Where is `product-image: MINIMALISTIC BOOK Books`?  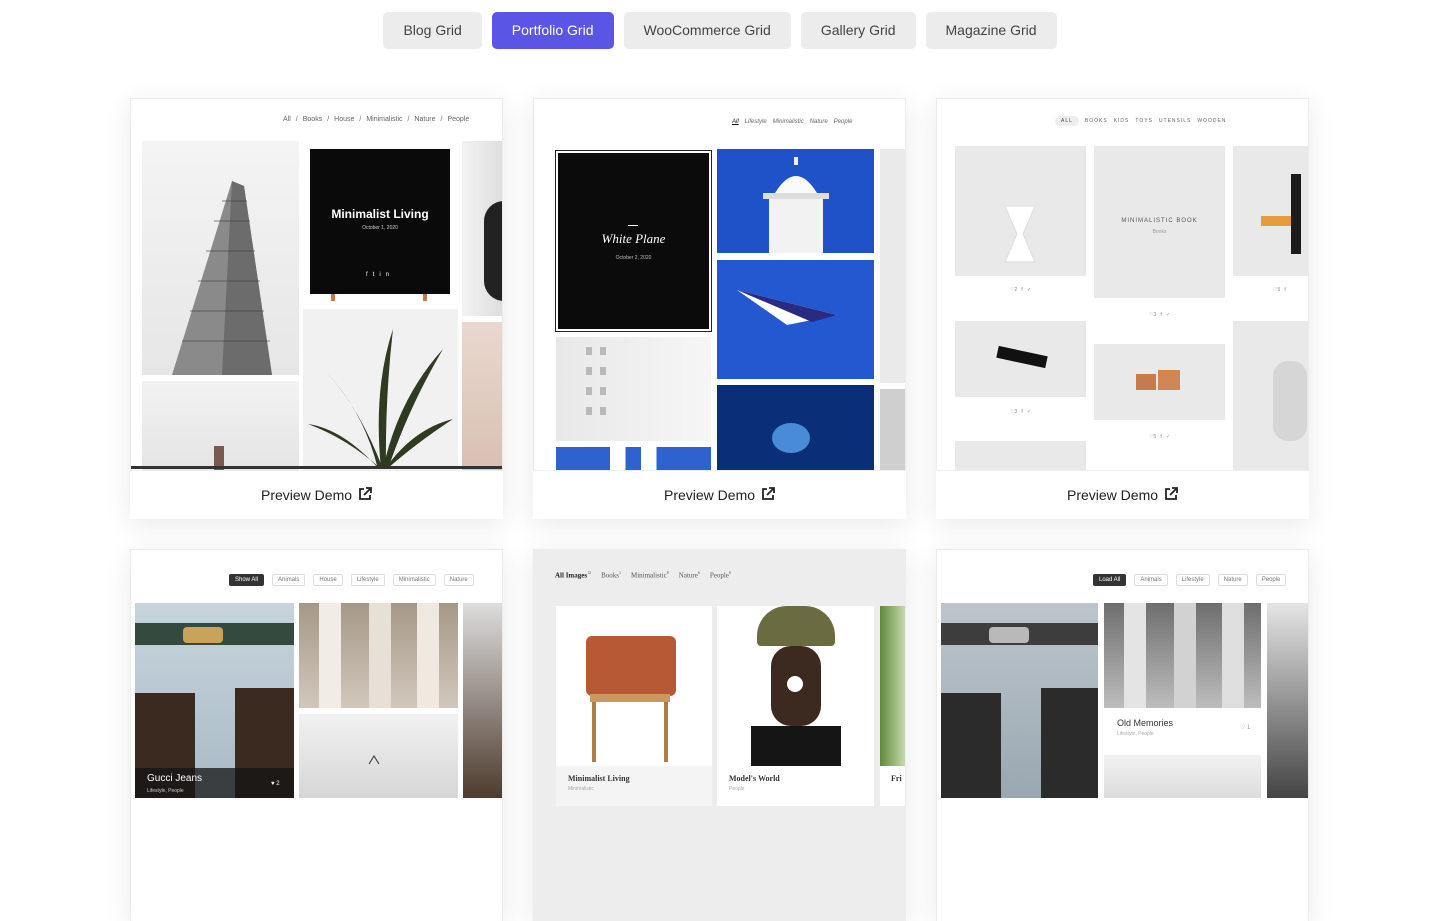
product-image: MINIMALISTIC BOOK Books is located at coordinates (1159, 222).